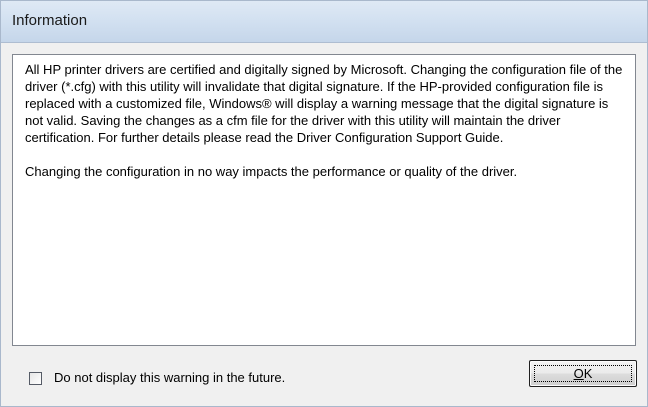 The height and width of the screenshot is (407, 648). I want to click on ok-button: OK, so click(583, 373).